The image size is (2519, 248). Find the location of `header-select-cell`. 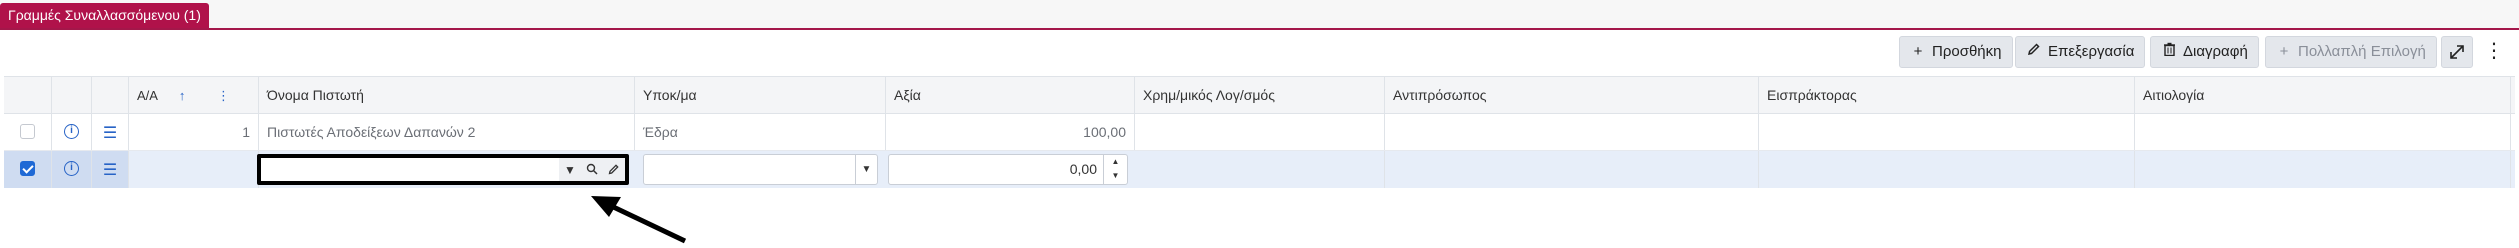

header-select-cell is located at coordinates (28, 95).